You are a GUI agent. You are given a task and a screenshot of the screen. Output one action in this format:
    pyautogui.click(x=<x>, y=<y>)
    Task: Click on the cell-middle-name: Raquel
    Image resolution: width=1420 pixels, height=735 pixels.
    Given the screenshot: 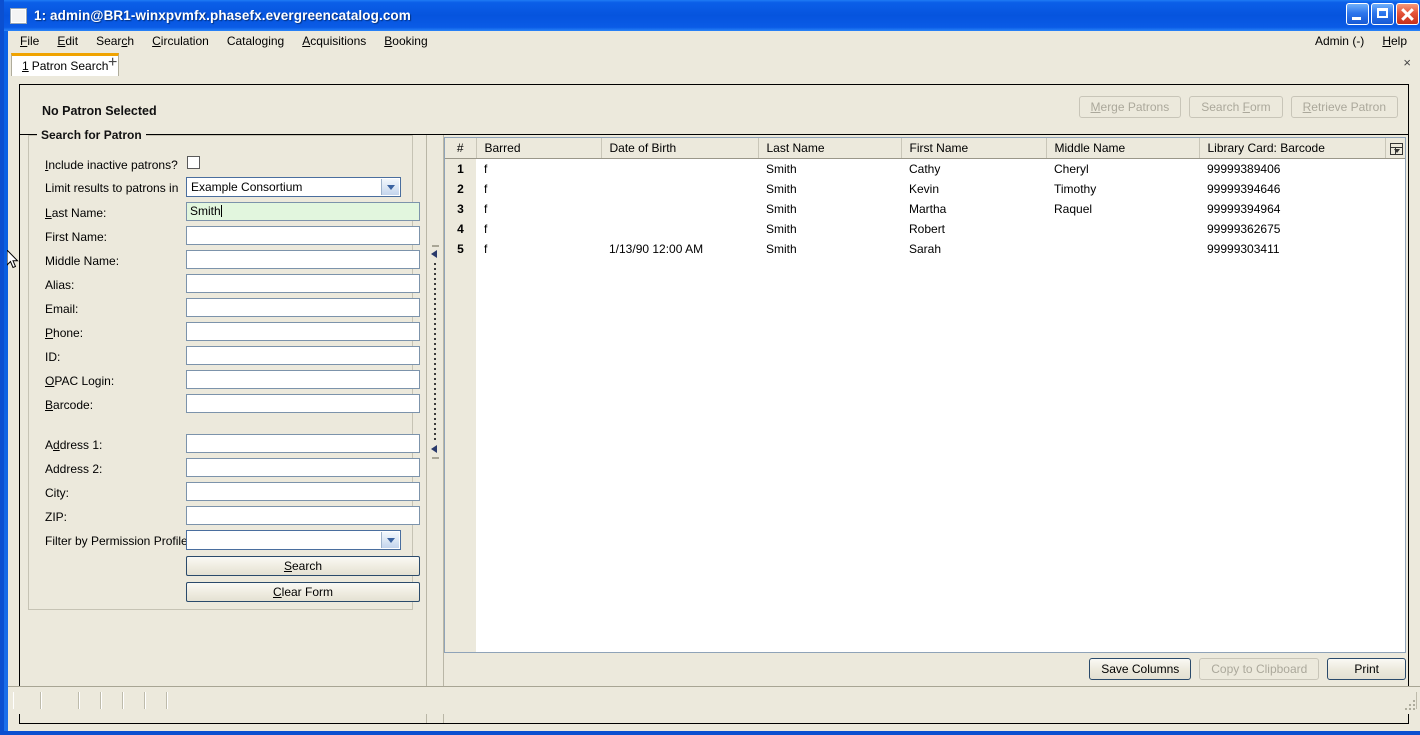 What is the action you would take?
    pyautogui.click(x=1122, y=209)
    